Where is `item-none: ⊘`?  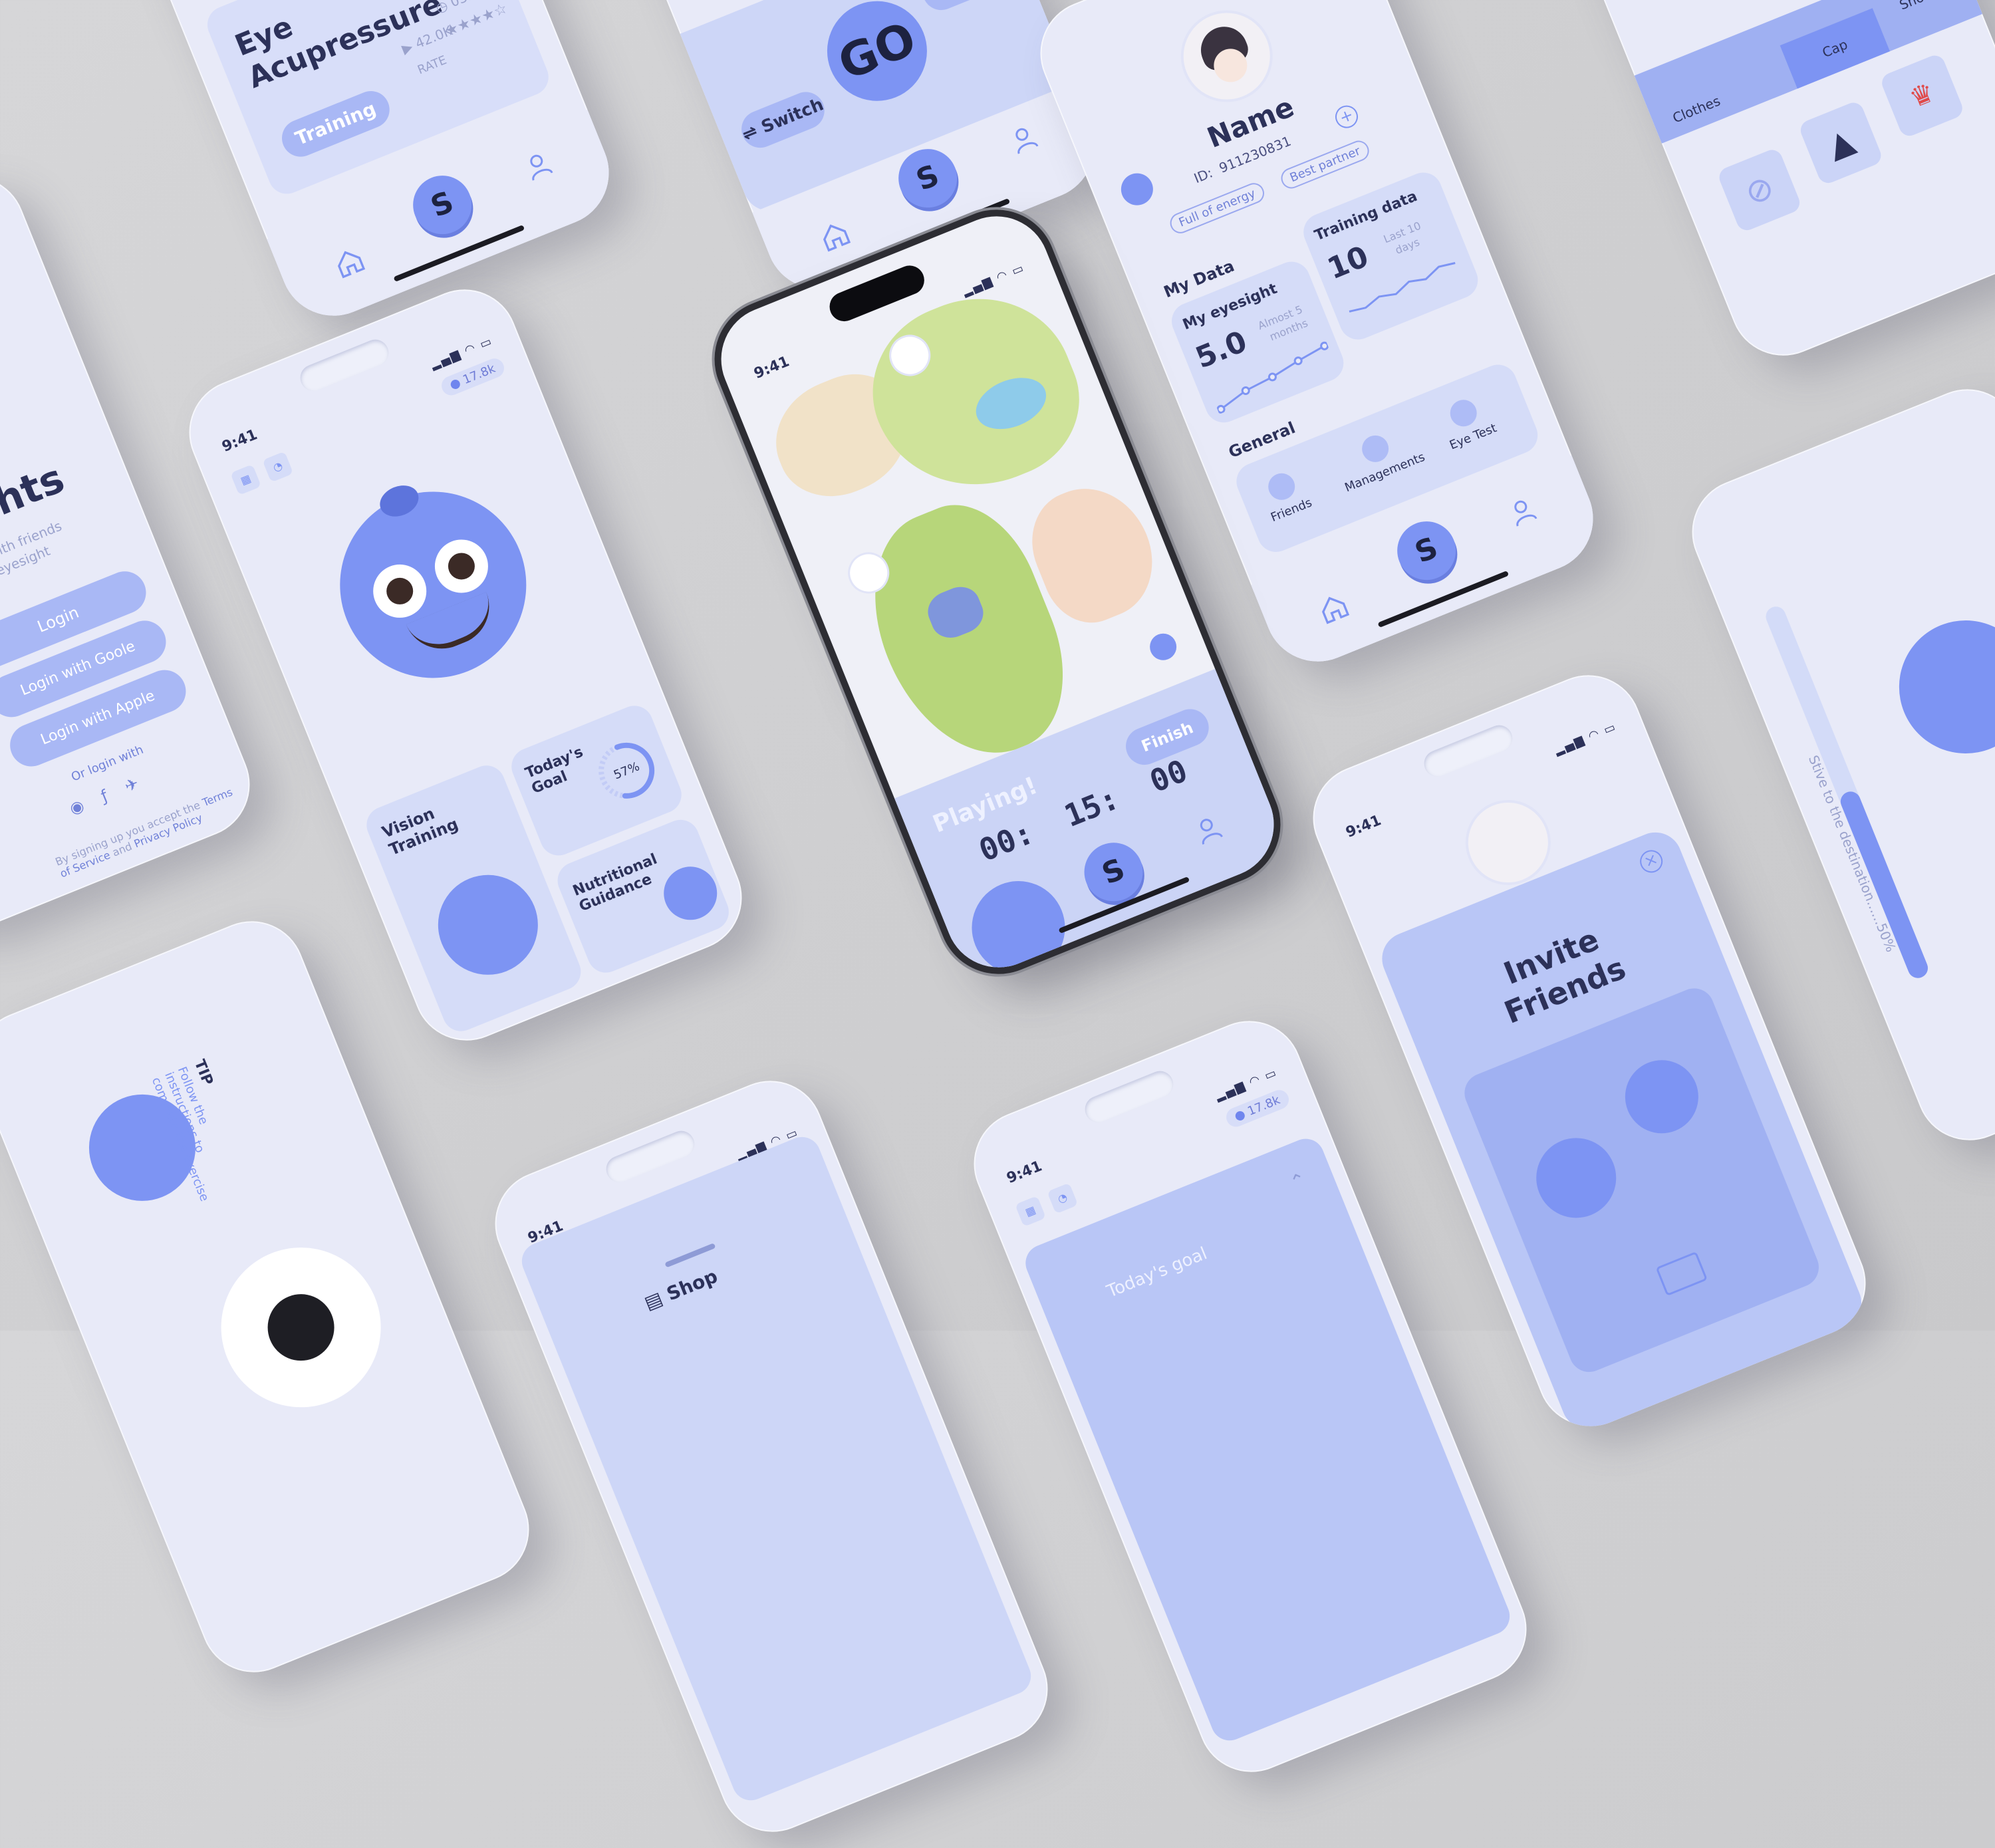
item-none: ⊘ is located at coordinates (1759, 189).